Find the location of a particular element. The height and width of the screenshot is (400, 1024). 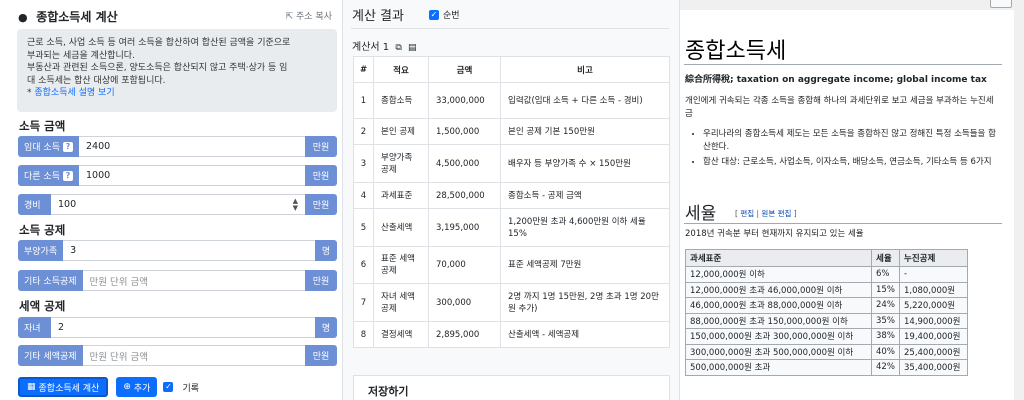

other-deduction-row: 기타 소득공제 만원 단위 금액 만원 is located at coordinates (177, 280).